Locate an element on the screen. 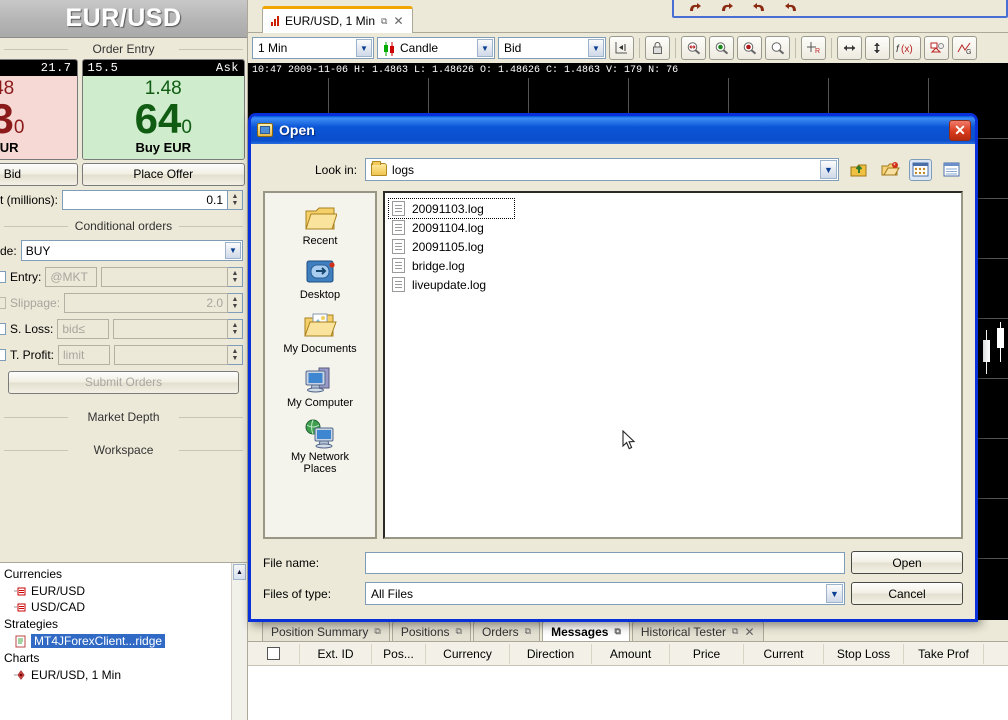 This screenshot has width=1008, height=720. tree-item-eur-usd: EUR/USD is located at coordinates (124, 591).